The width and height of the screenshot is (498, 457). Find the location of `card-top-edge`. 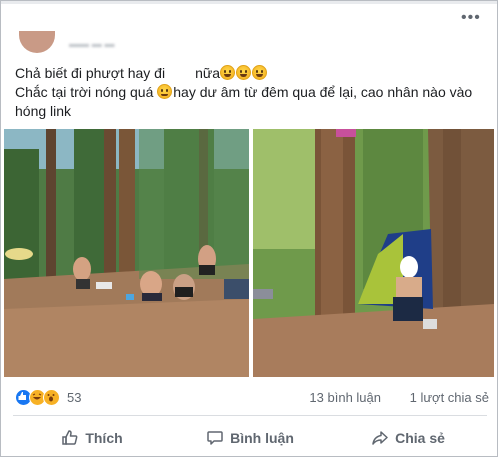

card-top-edge is located at coordinates (249, 2).